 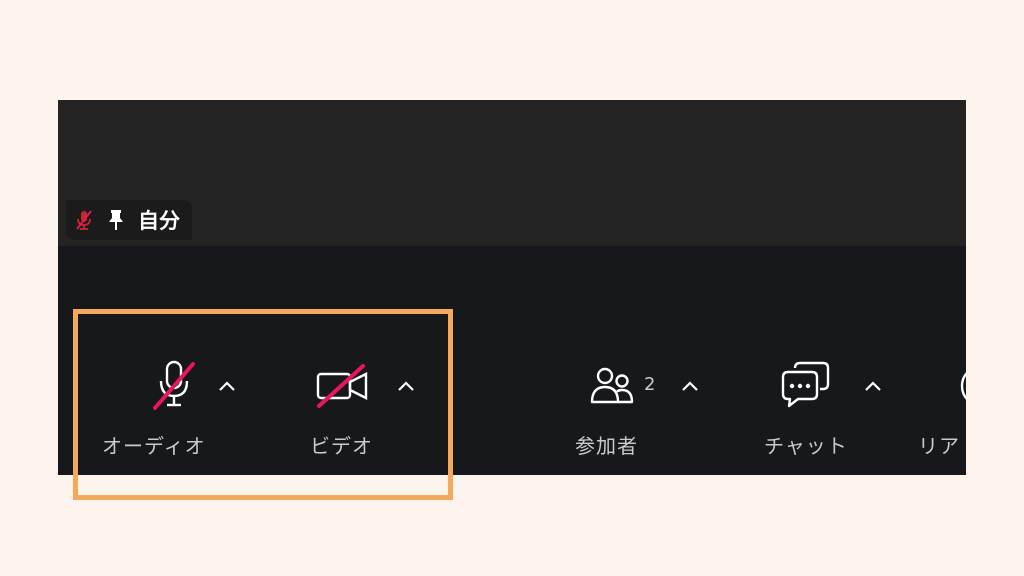 I want to click on participants-options-chevron-up-icon, so click(x=690, y=386).